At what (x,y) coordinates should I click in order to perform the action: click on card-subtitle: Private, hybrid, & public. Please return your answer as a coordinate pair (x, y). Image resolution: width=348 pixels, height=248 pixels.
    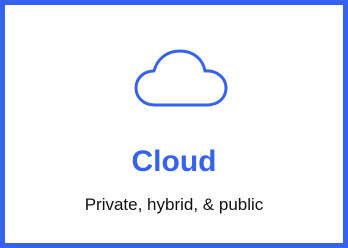
    Looking at the image, I should click on (174, 204).